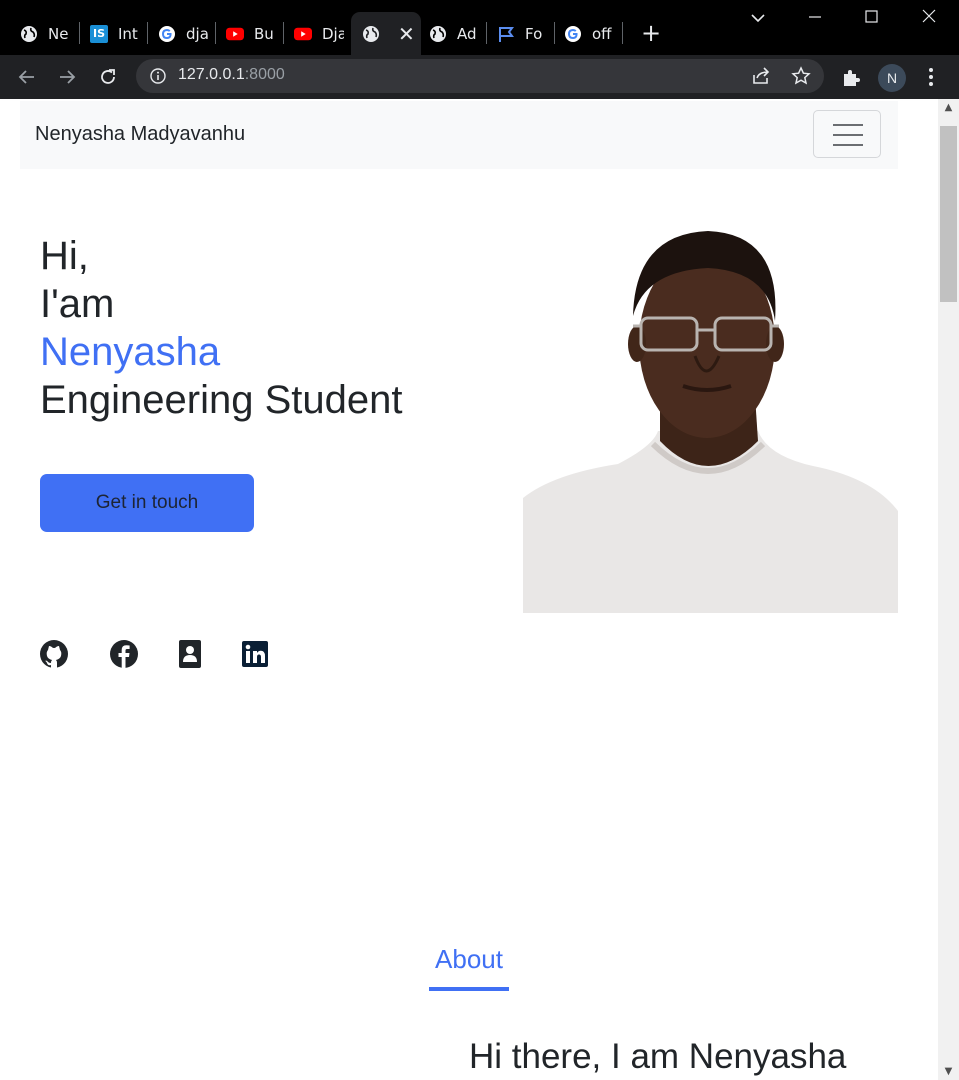 This screenshot has height=1080, width=959. What do you see at coordinates (221, 400) in the screenshot?
I see `hero-role: Engineering Student` at bounding box center [221, 400].